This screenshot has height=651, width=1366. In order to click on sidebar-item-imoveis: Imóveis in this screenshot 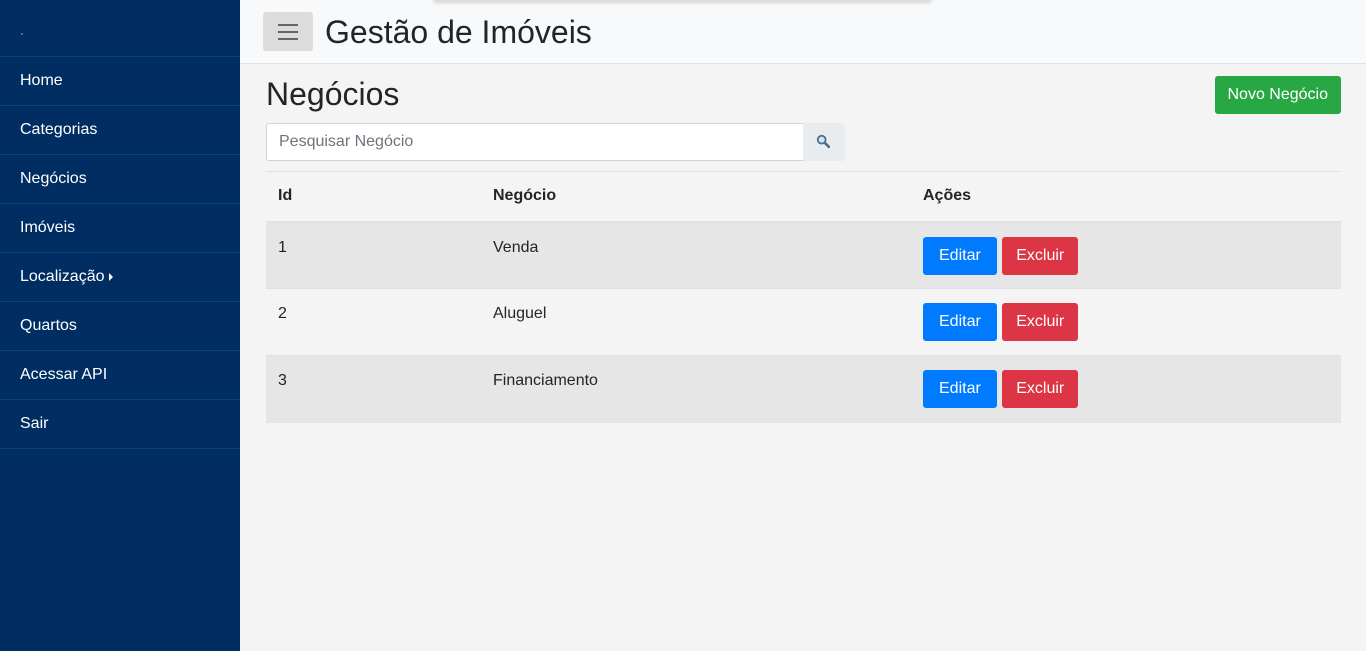, I will do `click(120, 228)`.